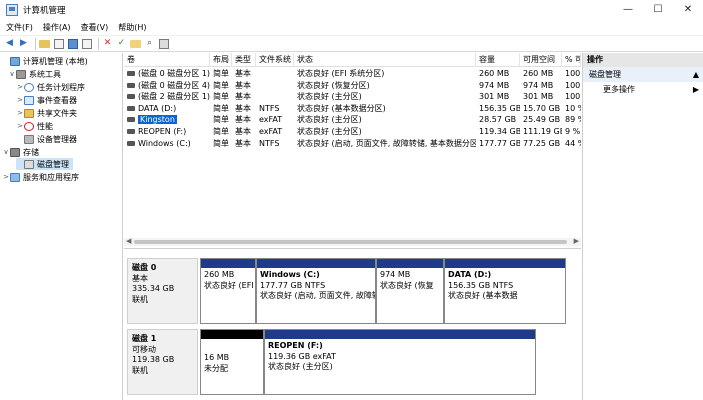 Image resolution: width=703 pixels, height=400 pixels. Describe the element at coordinates (221, 60) in the screenshot. I see `col-layout: 布局` at that location.